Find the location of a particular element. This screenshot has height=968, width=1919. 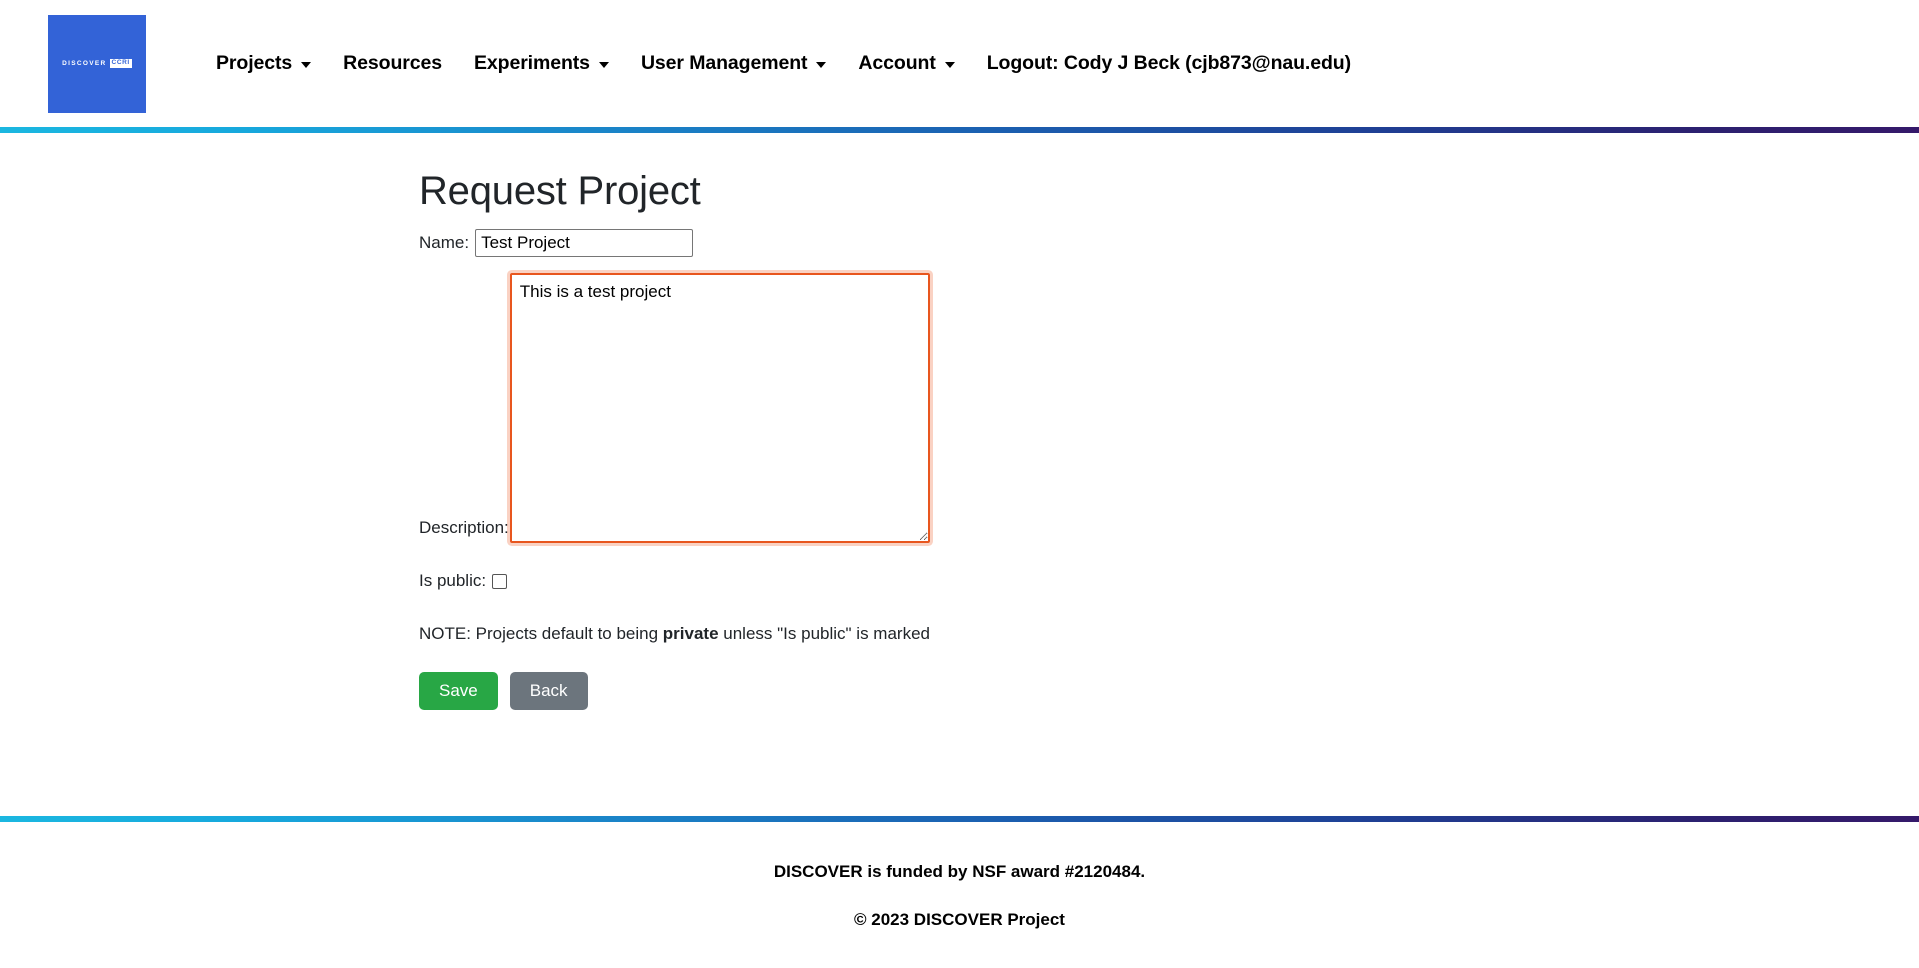

logo-word-discover: DISCOVER is located at coordinates (84, 63).